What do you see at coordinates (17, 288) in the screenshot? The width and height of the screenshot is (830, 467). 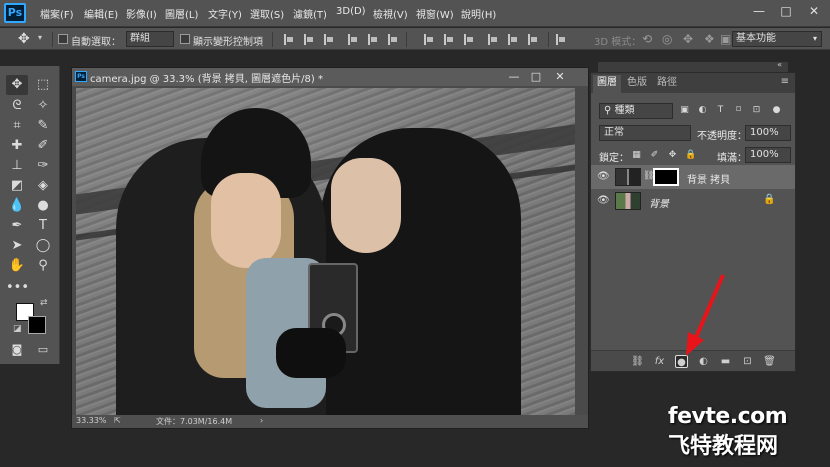 I see `more-tools-icon: •••` at bounding box center [17, 288].